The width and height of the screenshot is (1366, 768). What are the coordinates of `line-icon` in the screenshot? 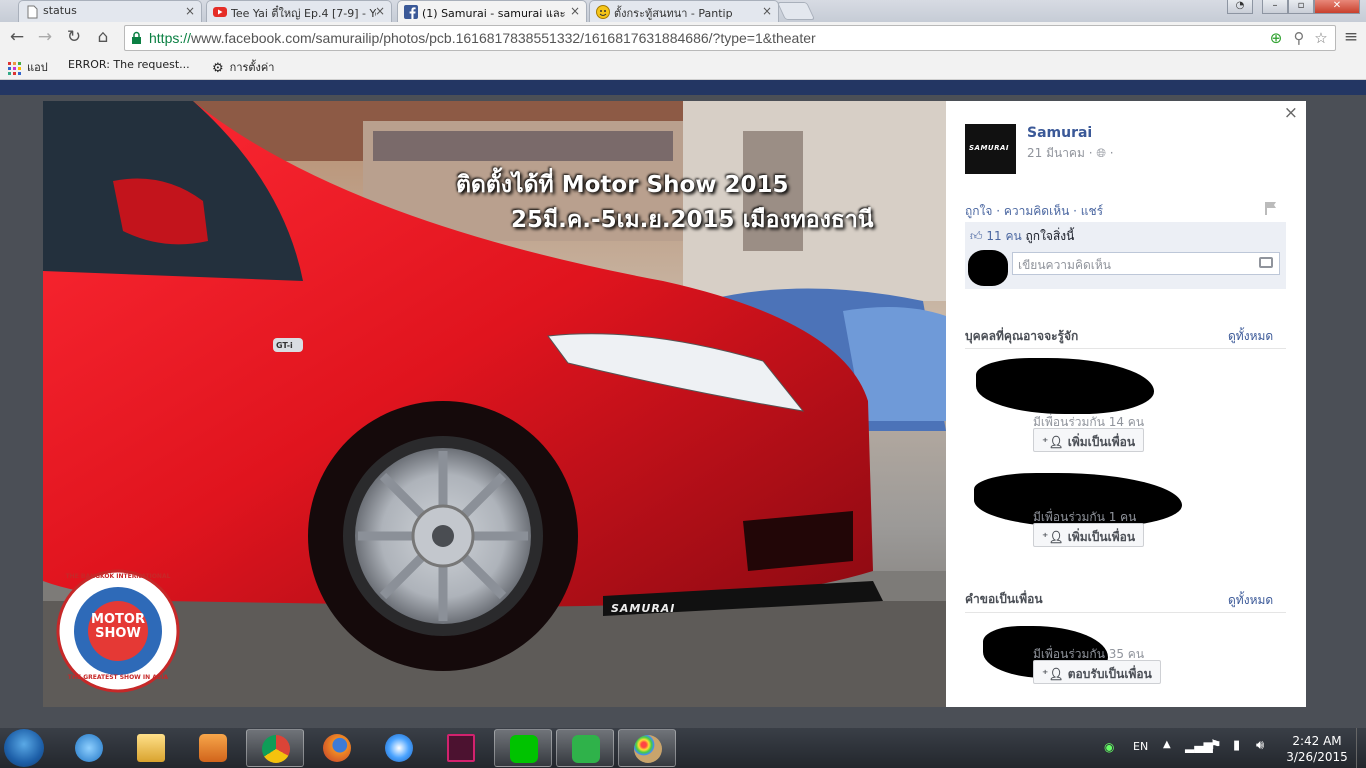 It's located at (524, 749).